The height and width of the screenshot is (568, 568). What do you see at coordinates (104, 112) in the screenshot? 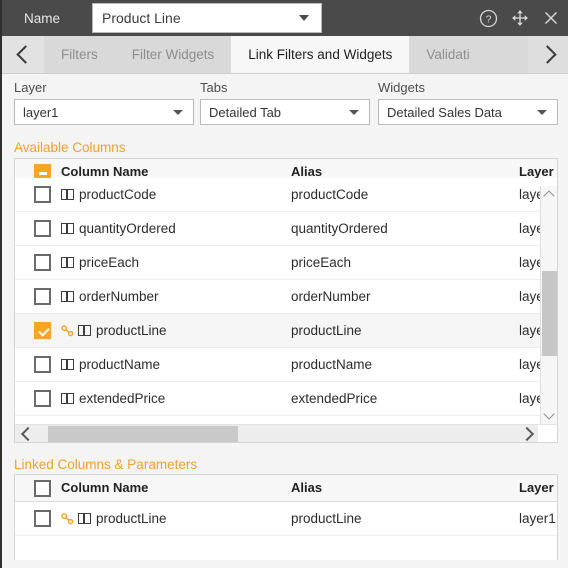
I see `layer-select: layer1` at bounding box center [104, 112].